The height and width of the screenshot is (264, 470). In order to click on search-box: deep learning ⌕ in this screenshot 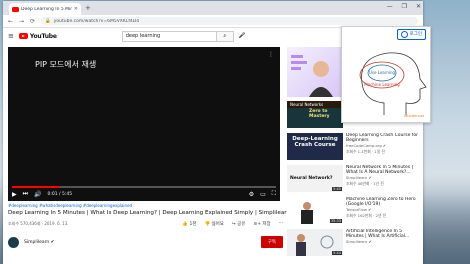, I will do `click(177, 36)`.